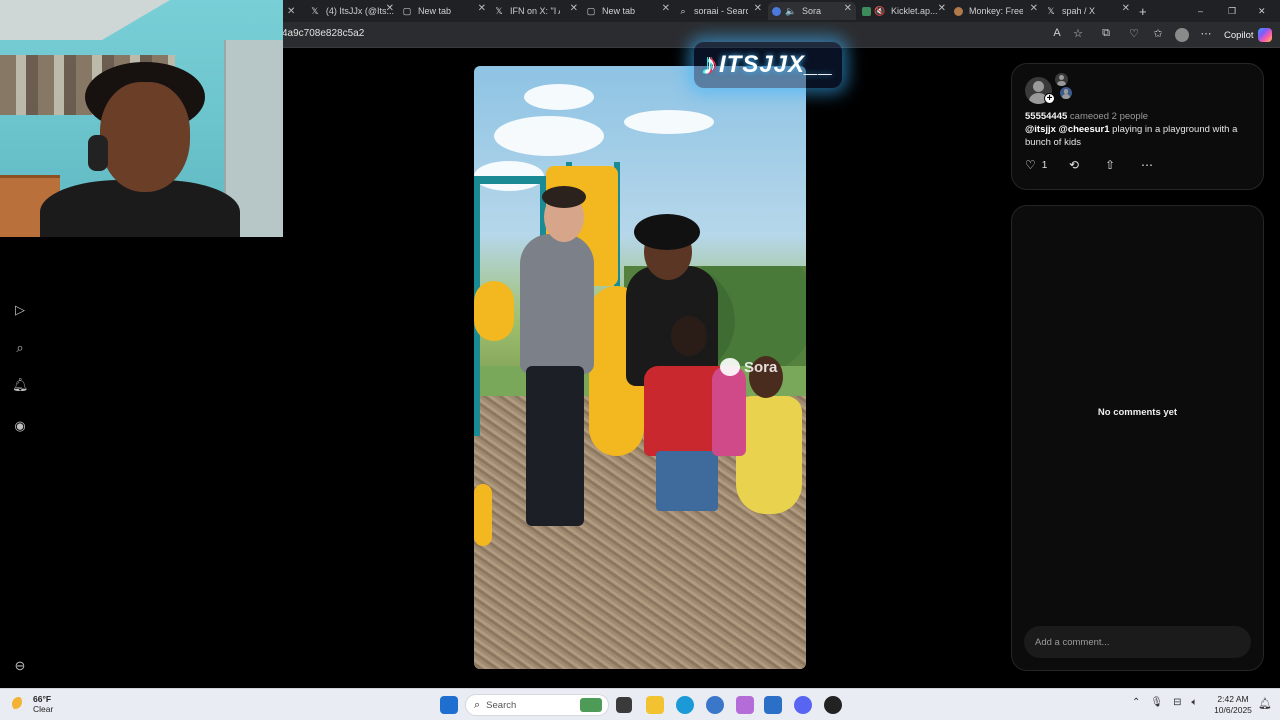 The image size is (1280, 720). I want to click on store-icon, so click(773, 705).